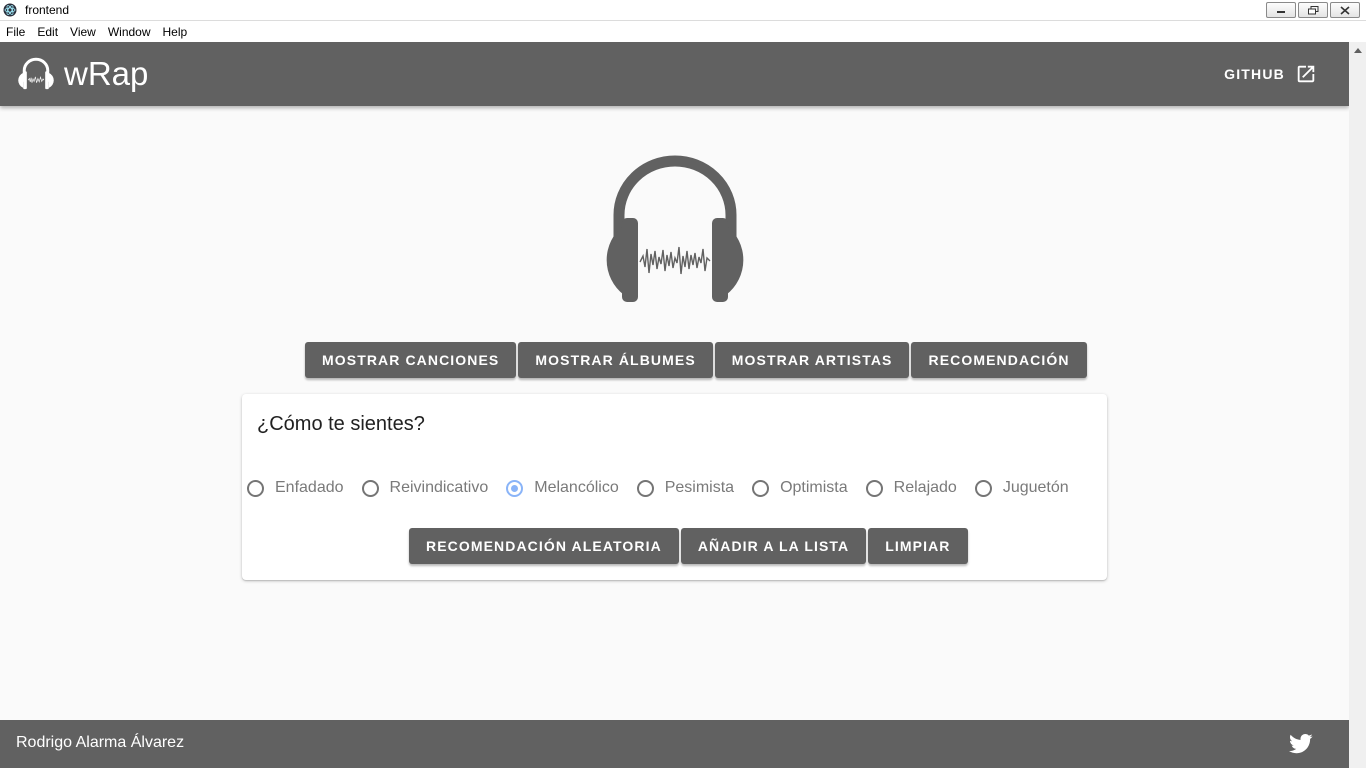  I want to click on menu-window: Window, so click(129, 32).